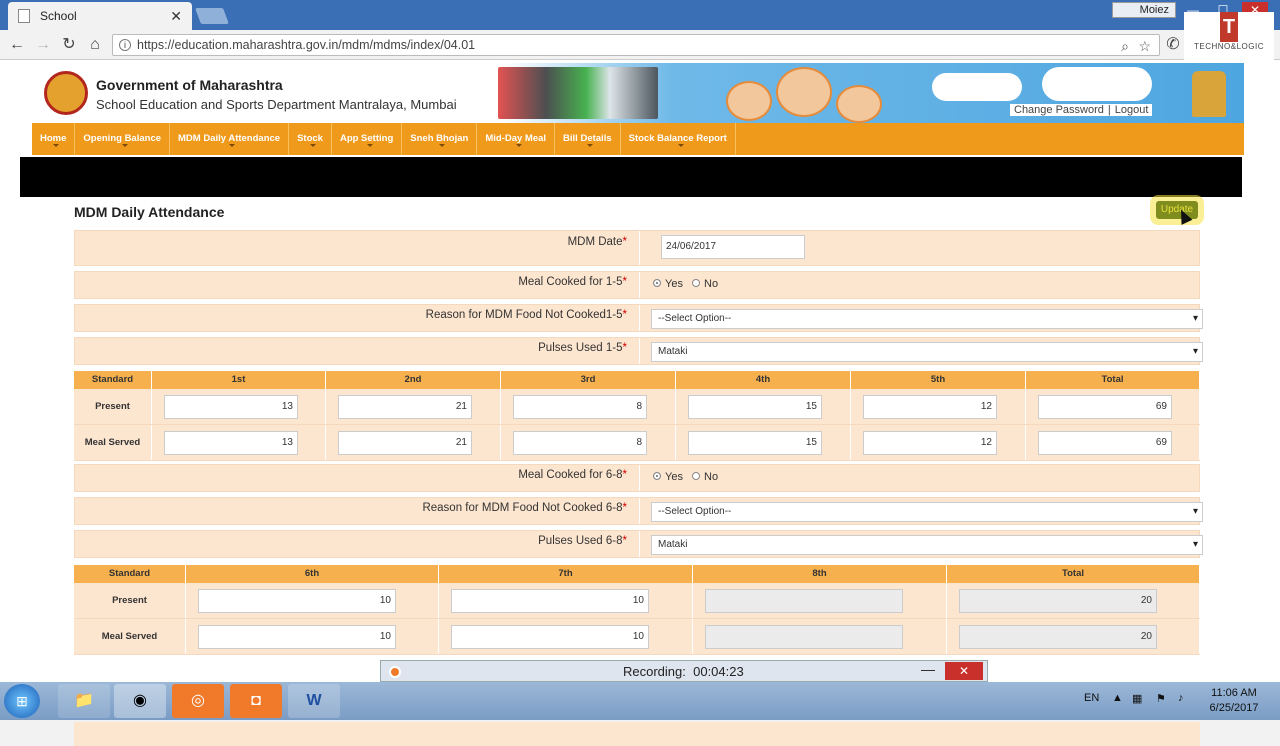 This screenshot has width=1280, height=746. Describe the element at coordinates (231, 443) in the screenshot. I see `meal-served-input: 13` at that location.